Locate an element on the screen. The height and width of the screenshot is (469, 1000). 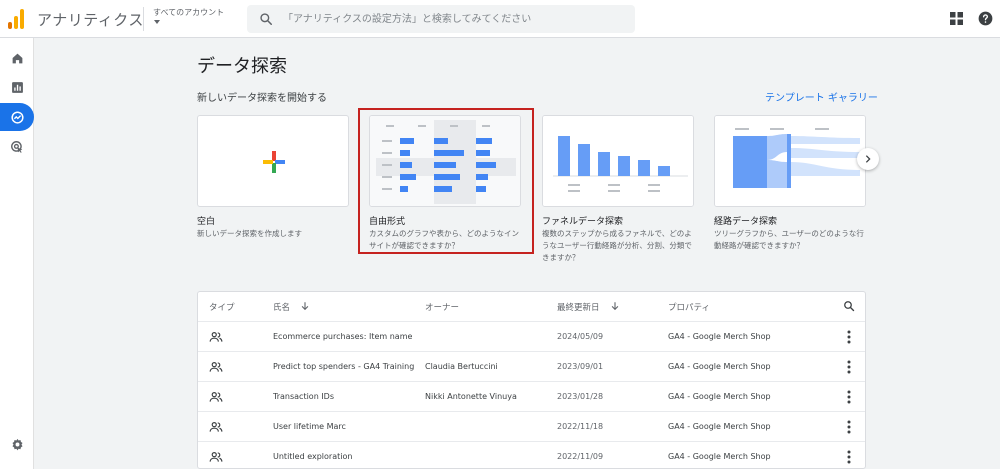
row-date: 2023/09/01 is located at coordinates (580, 366).